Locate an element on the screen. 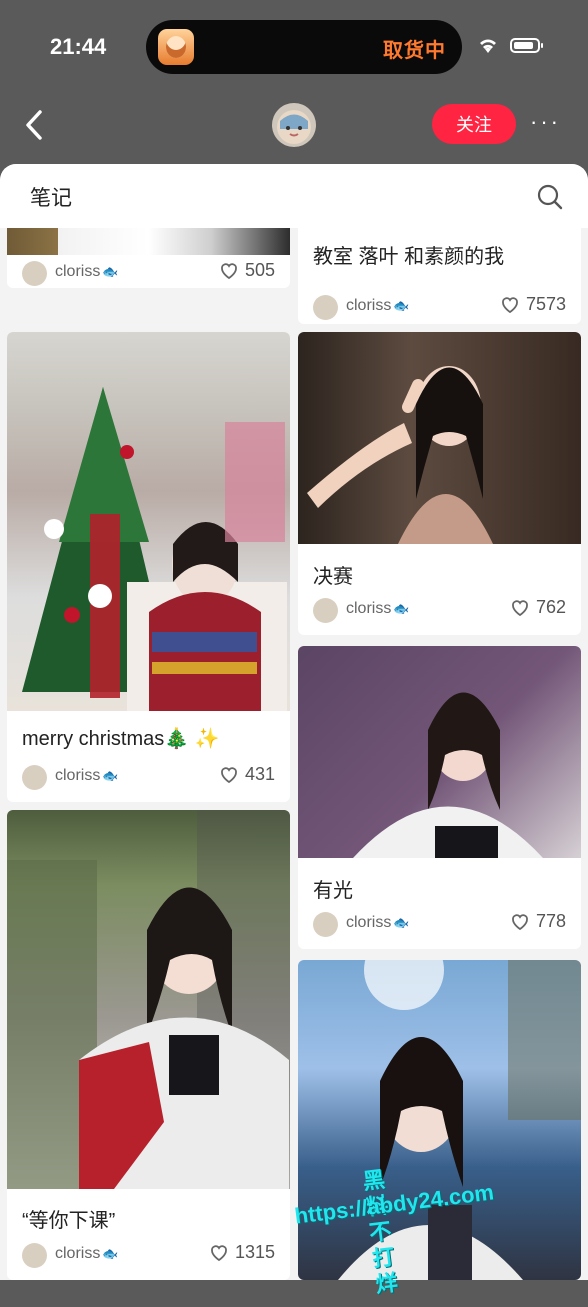  like-count: 778 is located at coordinates (538, 921).